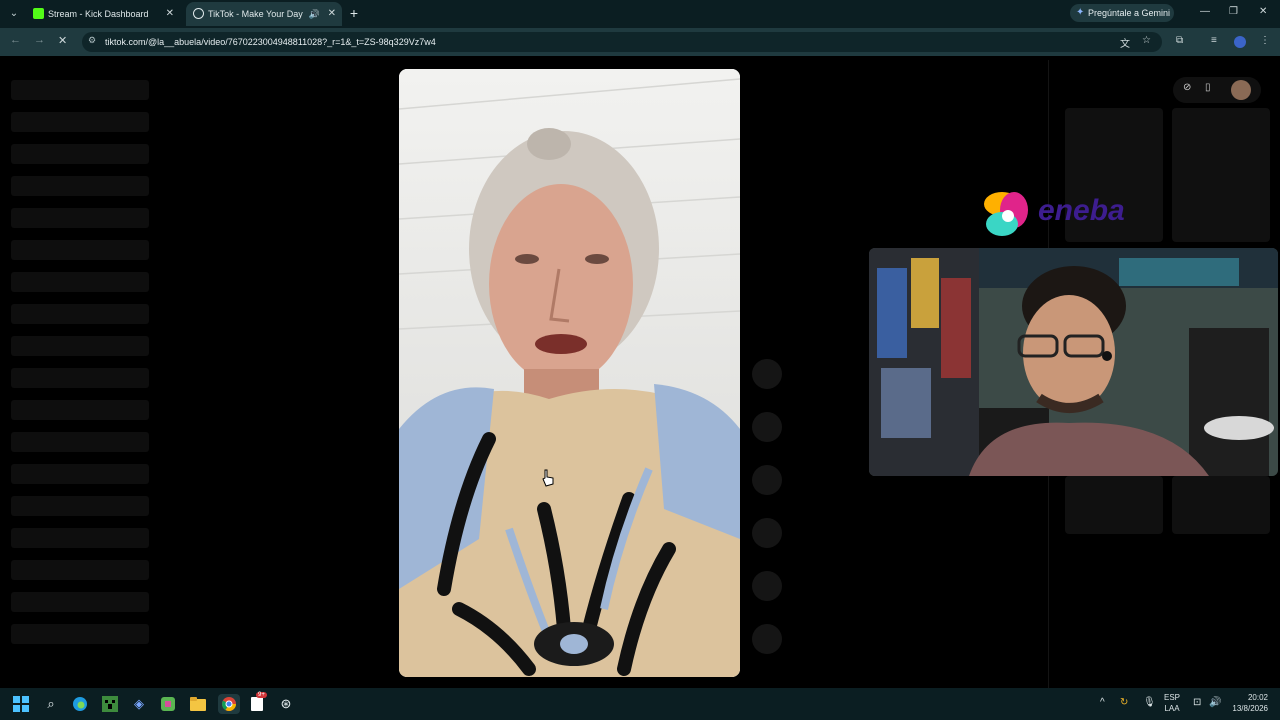 The image size is (1280, 720). Describe the element at coordinates (1149, 702) in the screenshot. I see `microphone-icon: 🎙` at that location.